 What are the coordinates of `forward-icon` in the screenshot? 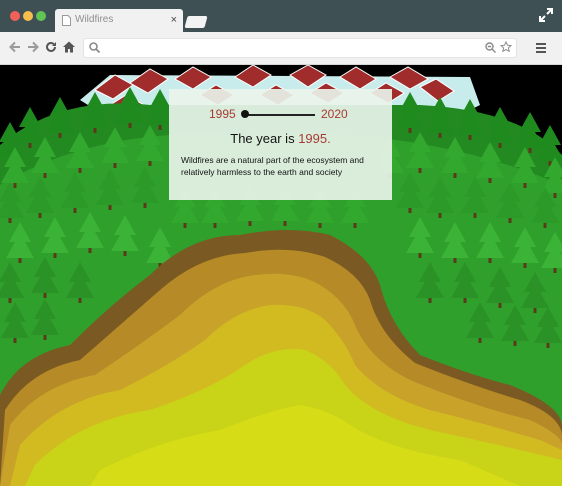 It's located at (33, 47).